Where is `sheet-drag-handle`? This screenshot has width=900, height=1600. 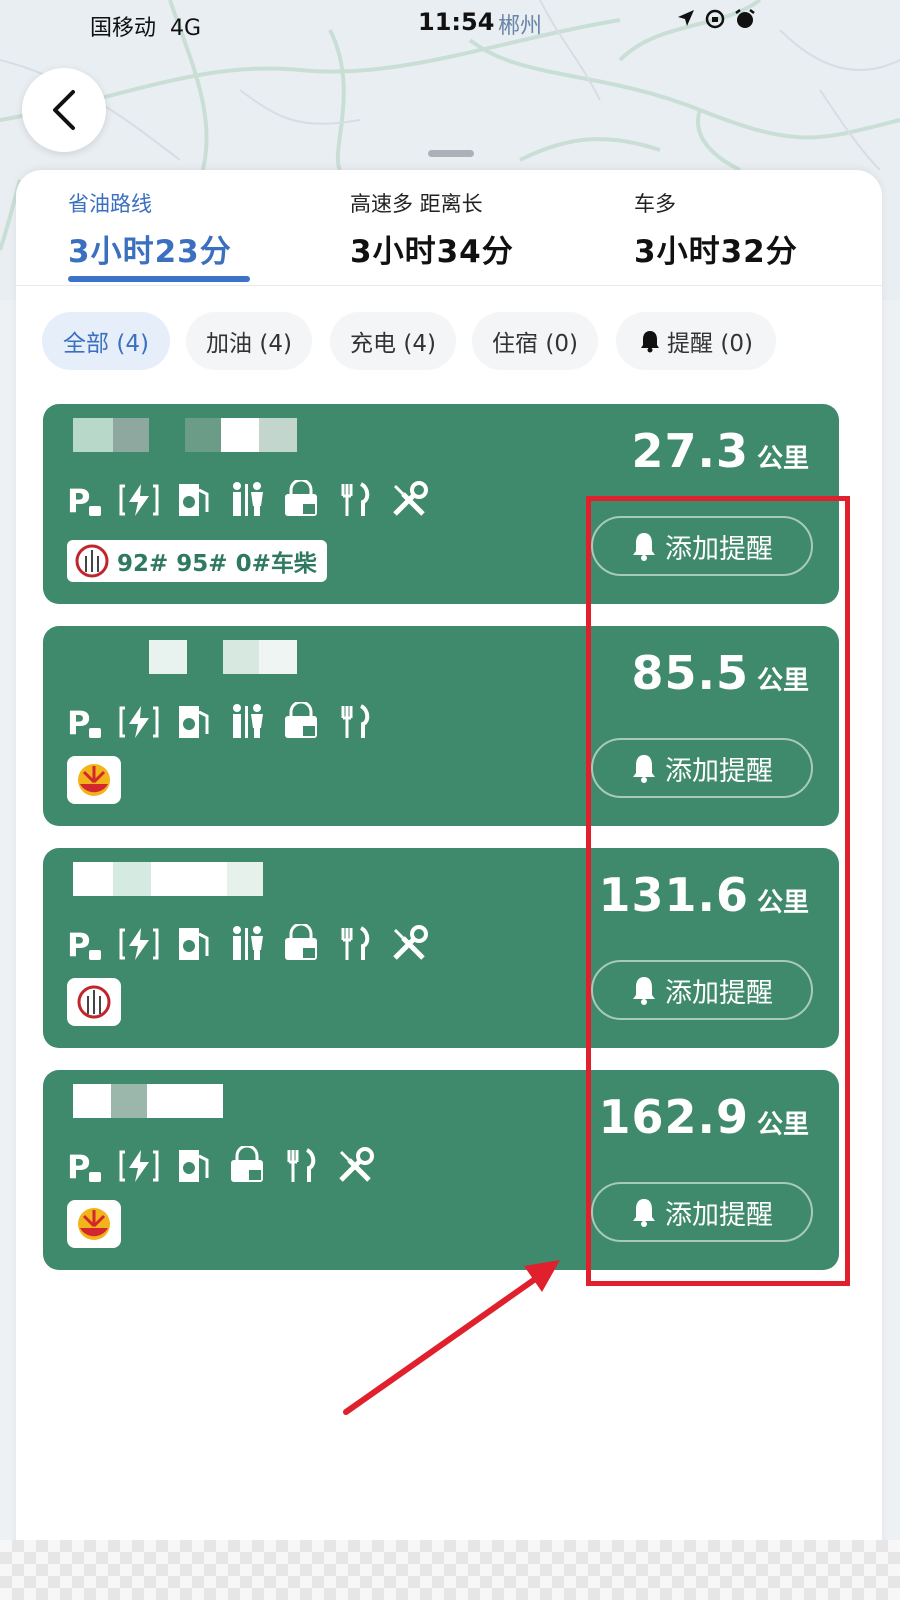
sheet-drag-handle is located at coordinates (451, 153).